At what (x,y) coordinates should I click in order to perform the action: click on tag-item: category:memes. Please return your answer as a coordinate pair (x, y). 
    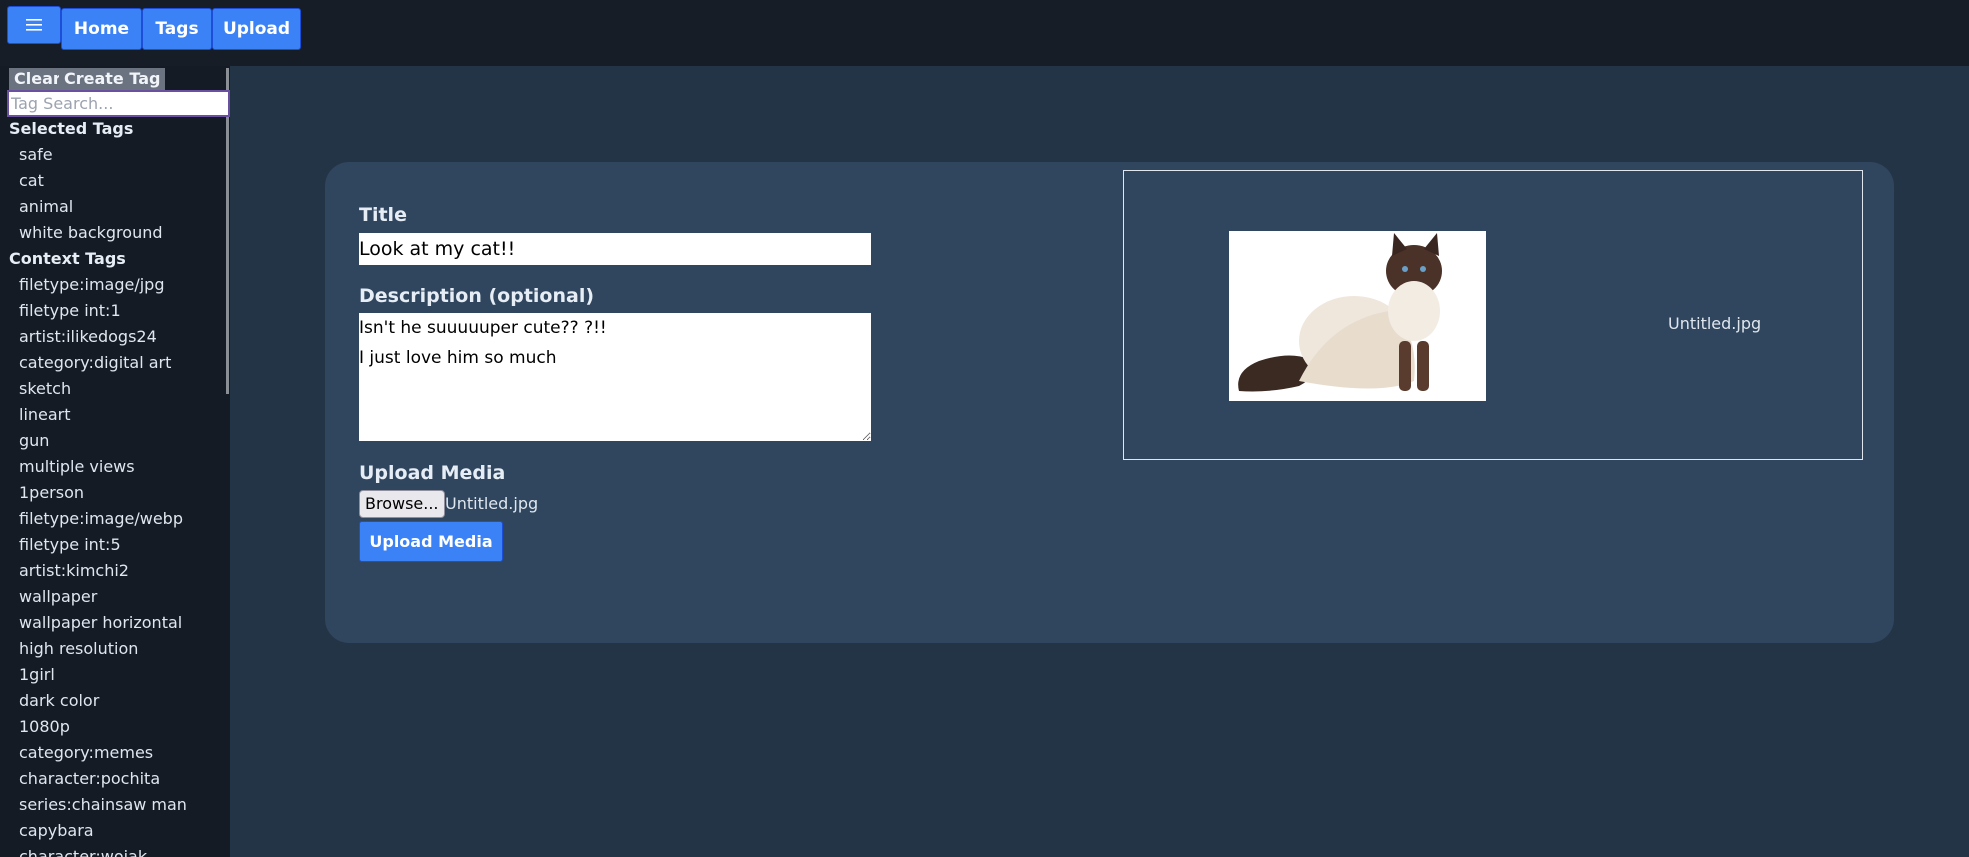
    Looking at the image, I should click on (116, 753).